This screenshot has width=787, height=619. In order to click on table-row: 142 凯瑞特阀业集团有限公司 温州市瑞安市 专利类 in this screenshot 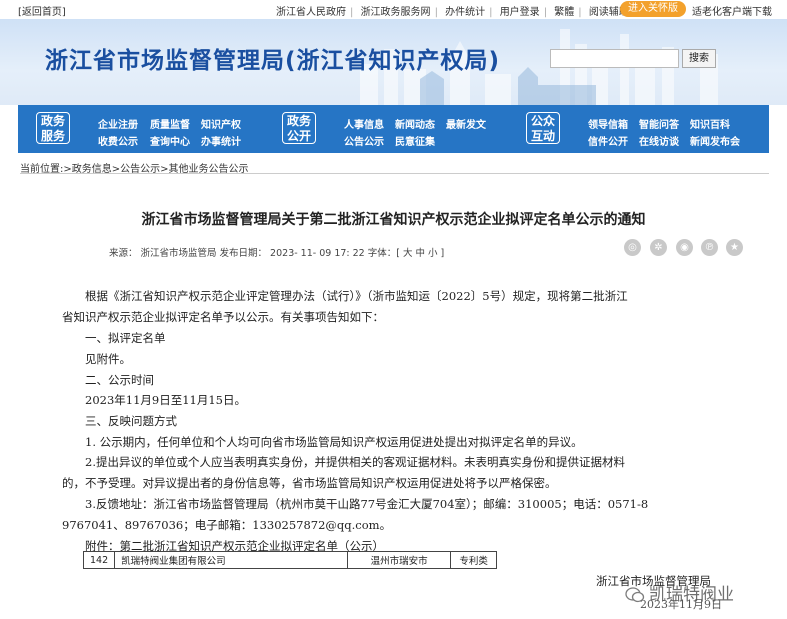, I will do `click(289, 560)`.